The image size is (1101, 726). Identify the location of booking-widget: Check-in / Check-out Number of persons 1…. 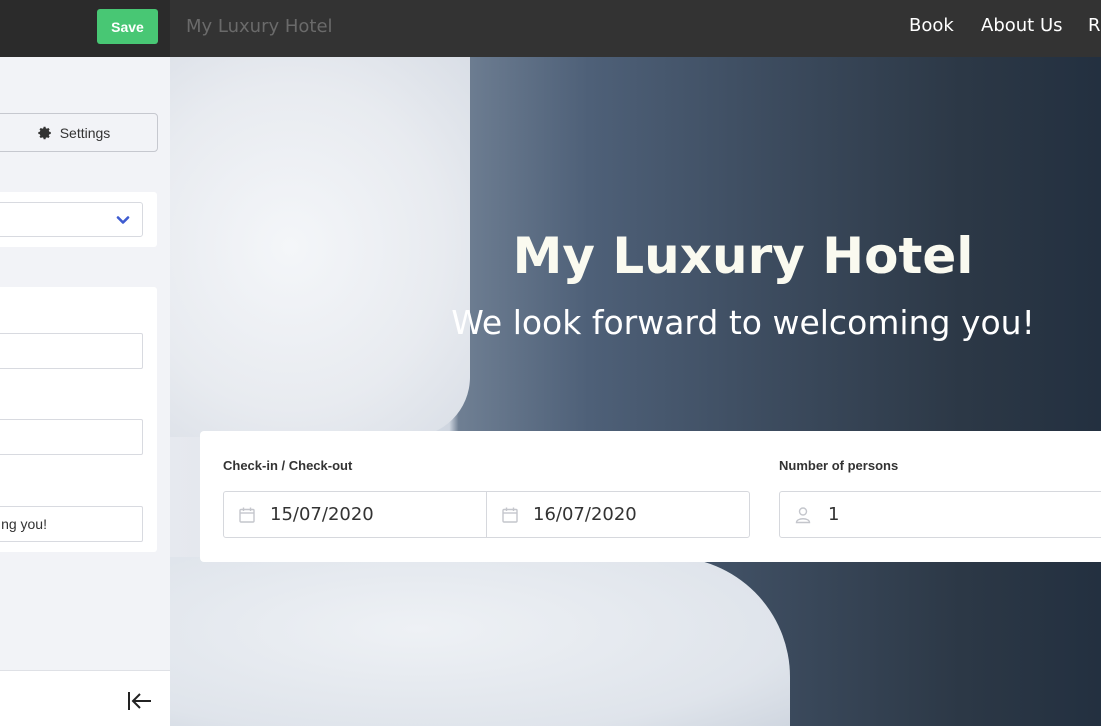
(650, 496).